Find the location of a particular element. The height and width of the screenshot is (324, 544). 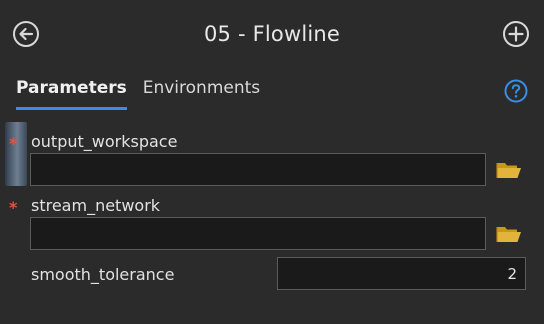

active-parameter-indicator is located at coordinates (16, 154).